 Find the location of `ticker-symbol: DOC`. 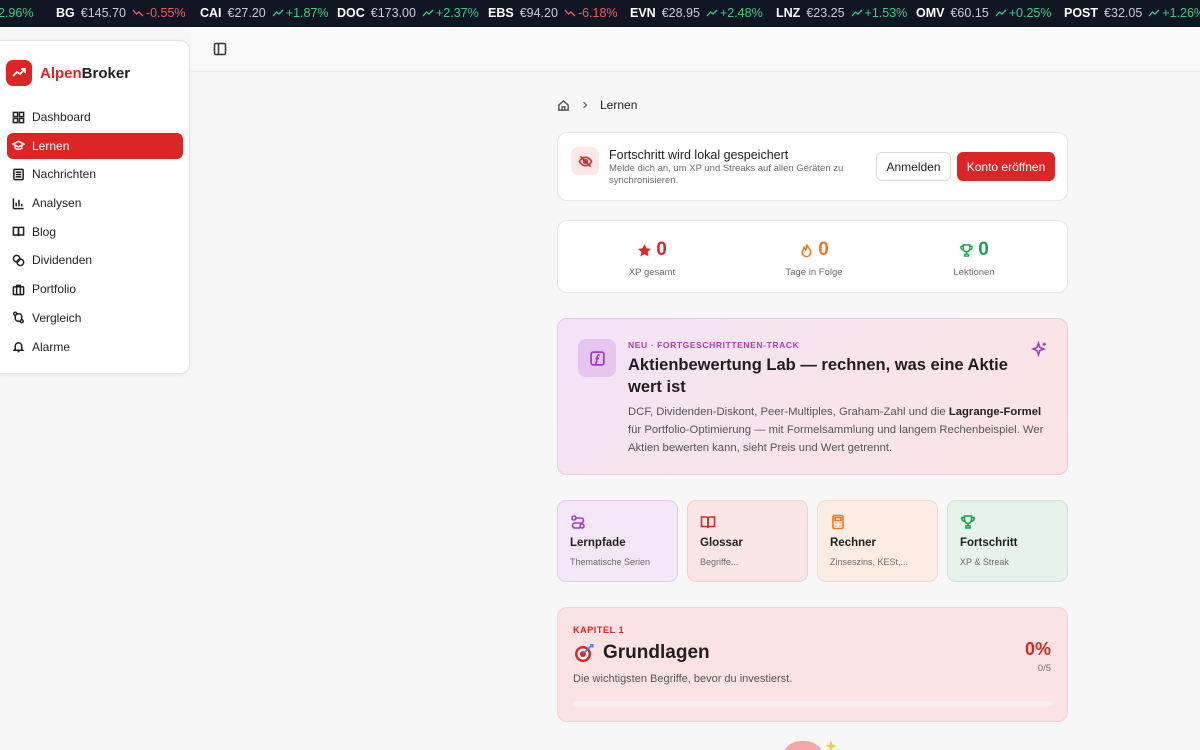

ticker-symbol: DOC is located at coordinates (351, 13).